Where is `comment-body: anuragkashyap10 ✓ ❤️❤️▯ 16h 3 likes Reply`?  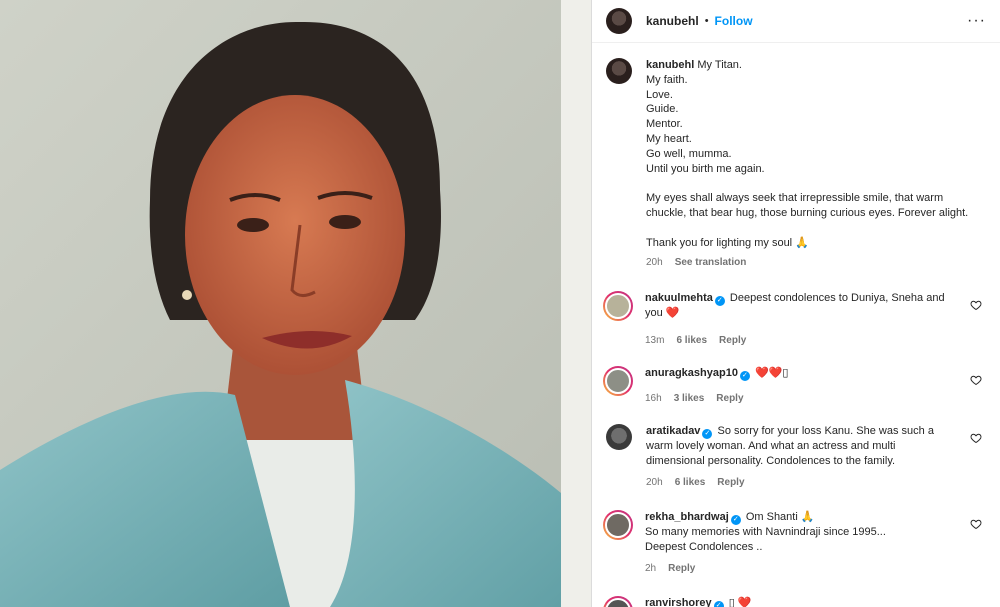 comment-body: anuragkashyap10 ✓ ❤️❤️▯ 16h 3 likes Reply is located at coordinates (795, 386).